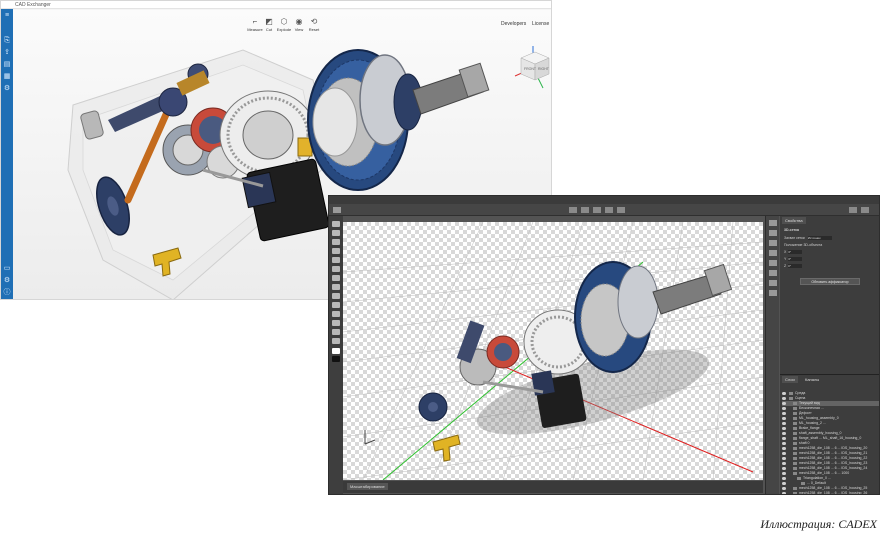 This screenshot has height=533, width=880. What do you see at coordinates (336, 314) in the screenshot?
I see `pen-tool-icon` at bounding box center [336, 314].